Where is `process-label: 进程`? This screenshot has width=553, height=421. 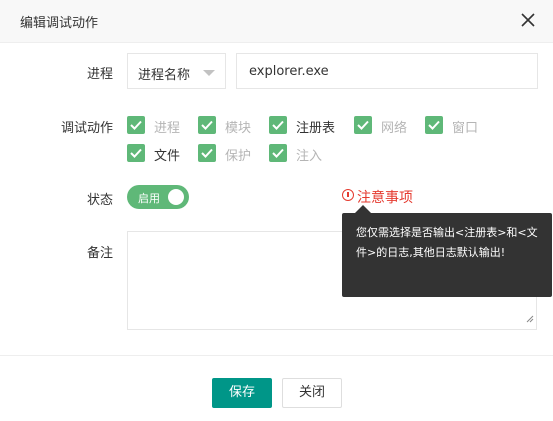 process-label: 进程 is located at coordinates (99, 74).